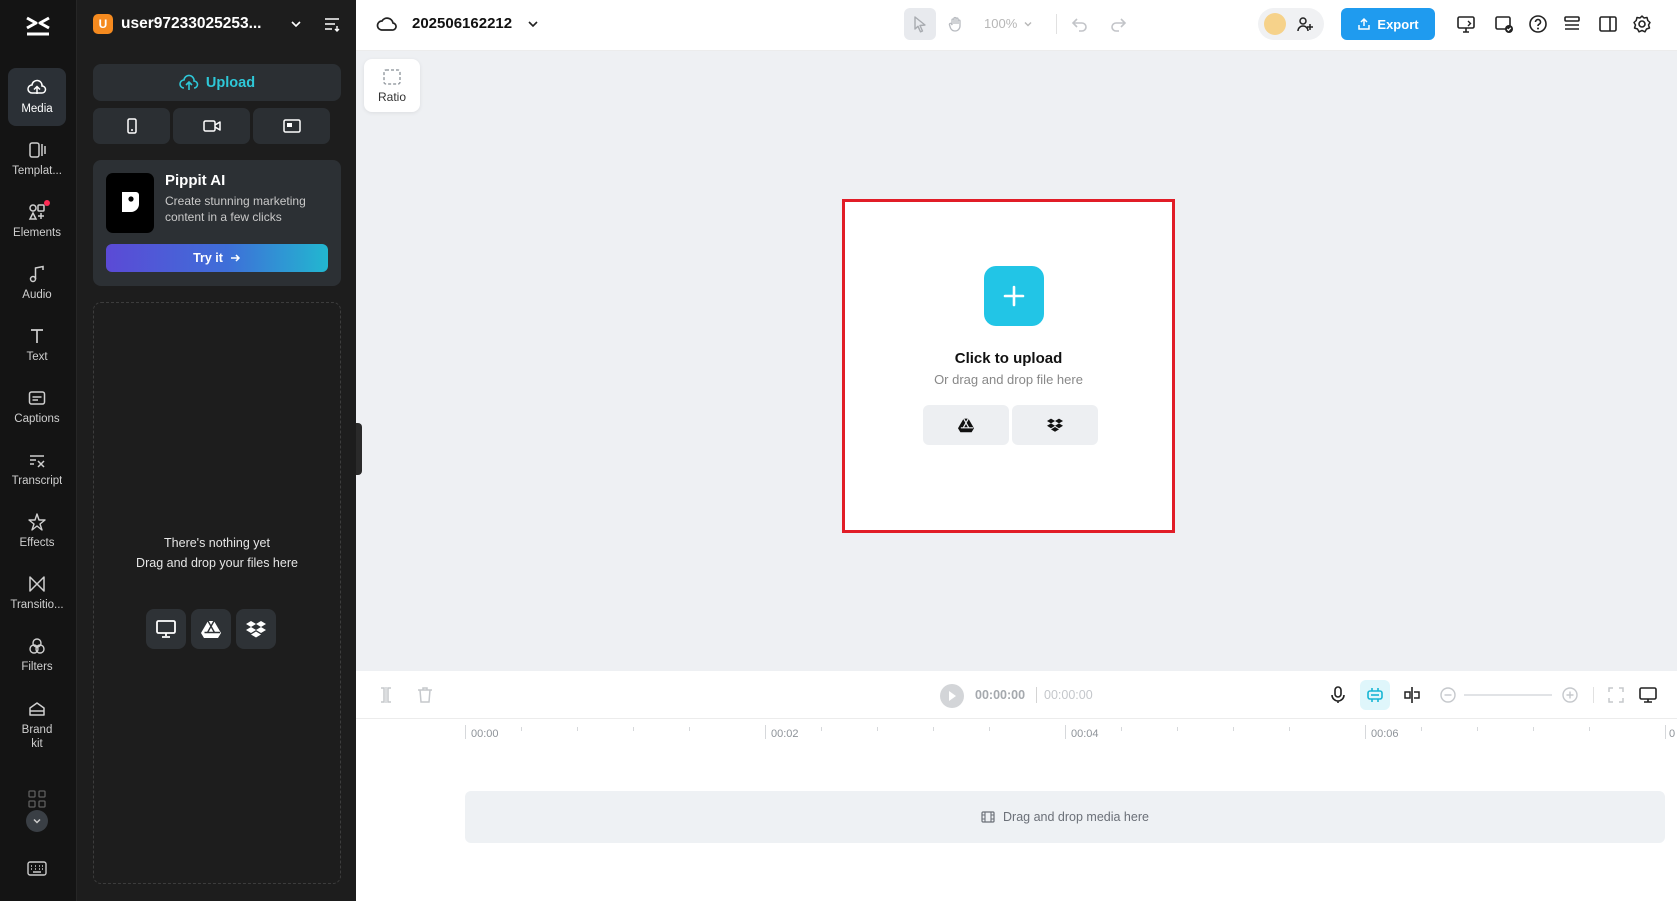  Describe the element at coordinates (988, 817) in the screenshot. I see `film-strip-icon` at that location.